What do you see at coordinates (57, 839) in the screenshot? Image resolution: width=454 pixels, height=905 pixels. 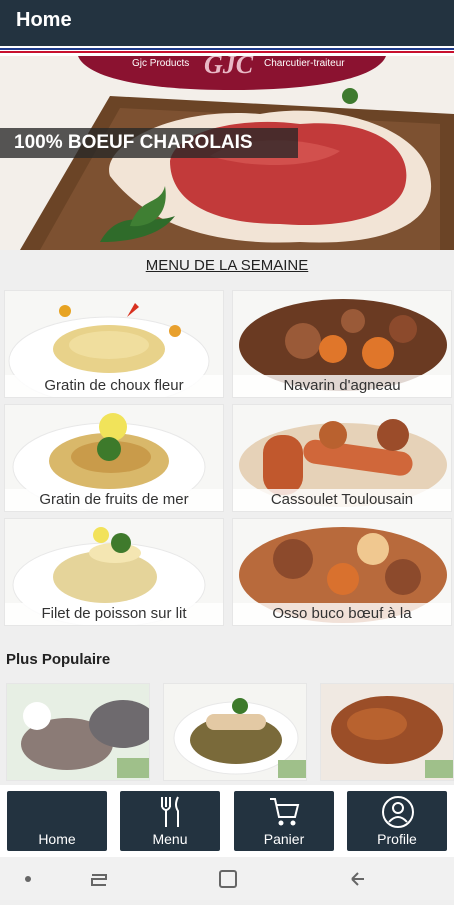 I see `nav-home-label: Home` at bounding box center [57, 839].